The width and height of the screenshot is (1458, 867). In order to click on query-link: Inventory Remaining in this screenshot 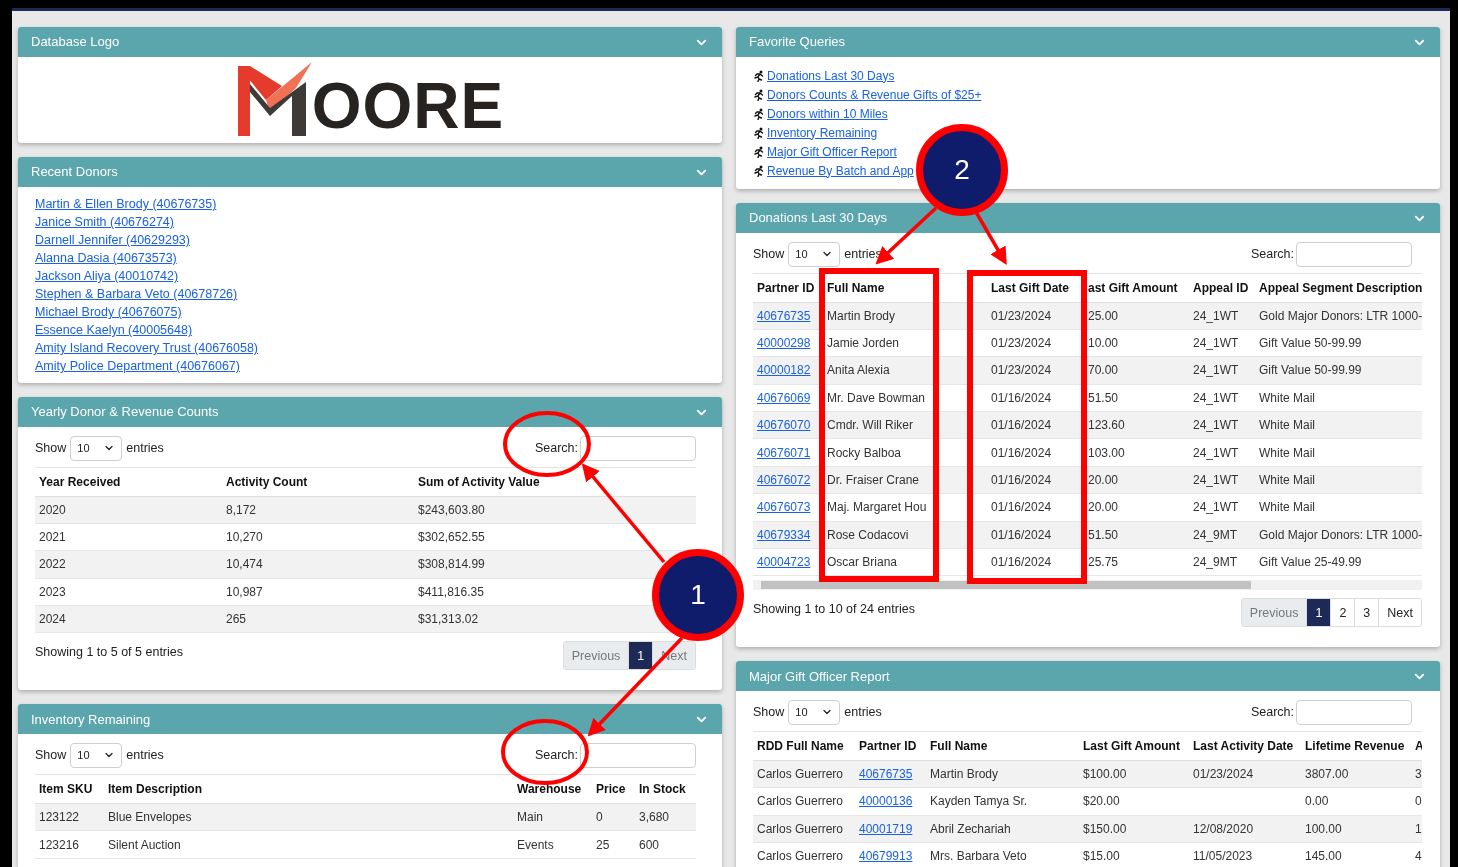, I will do `click(822, 132)`.